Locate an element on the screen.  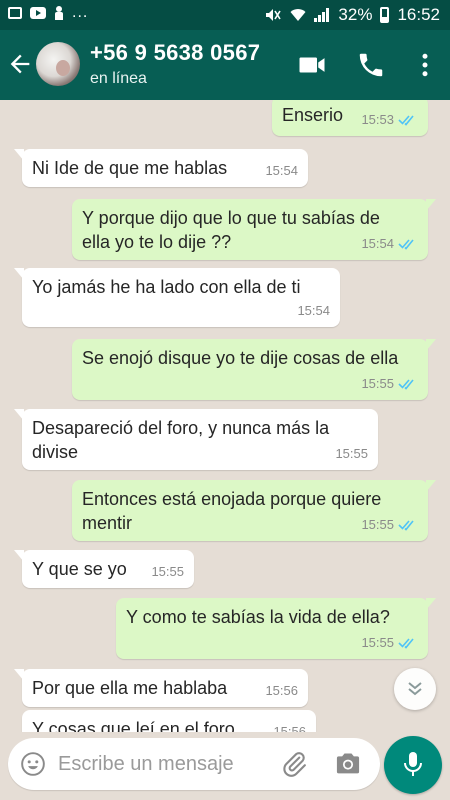
wifi-icon is located at coordinates (298, 15).